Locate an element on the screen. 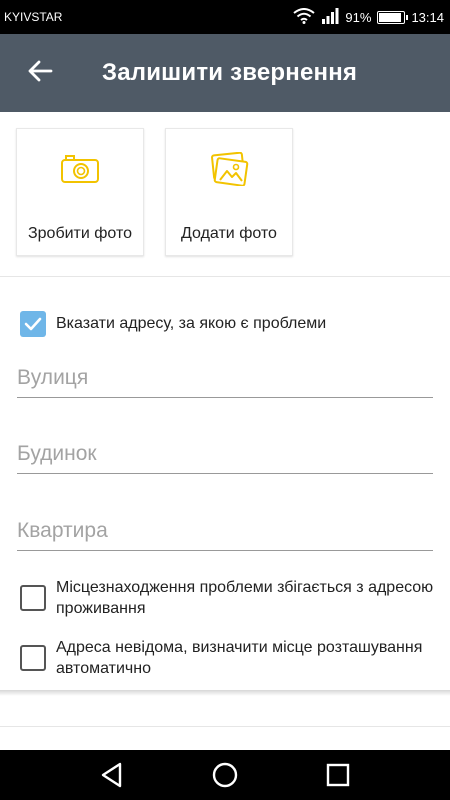 The width and height of the screenshot is (450, 800). camera-icon is located at coordinates (80, 169).